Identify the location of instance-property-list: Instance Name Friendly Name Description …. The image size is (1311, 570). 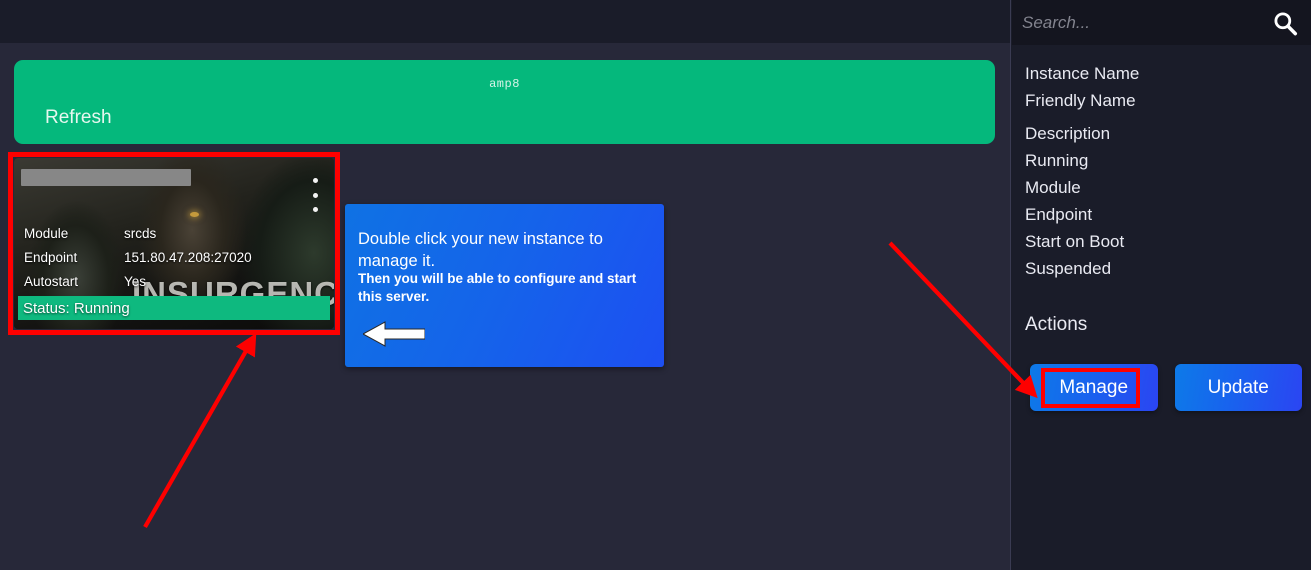
(1162, 171).